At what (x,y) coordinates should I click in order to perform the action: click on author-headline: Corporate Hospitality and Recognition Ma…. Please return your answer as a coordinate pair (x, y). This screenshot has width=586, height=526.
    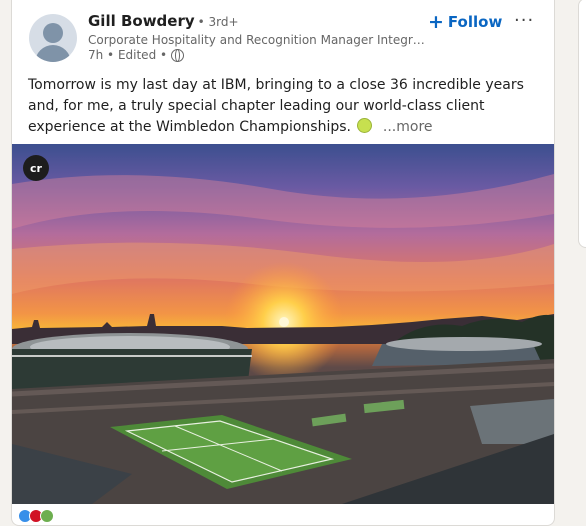
    Looking at the image, I should click on (258, 40).